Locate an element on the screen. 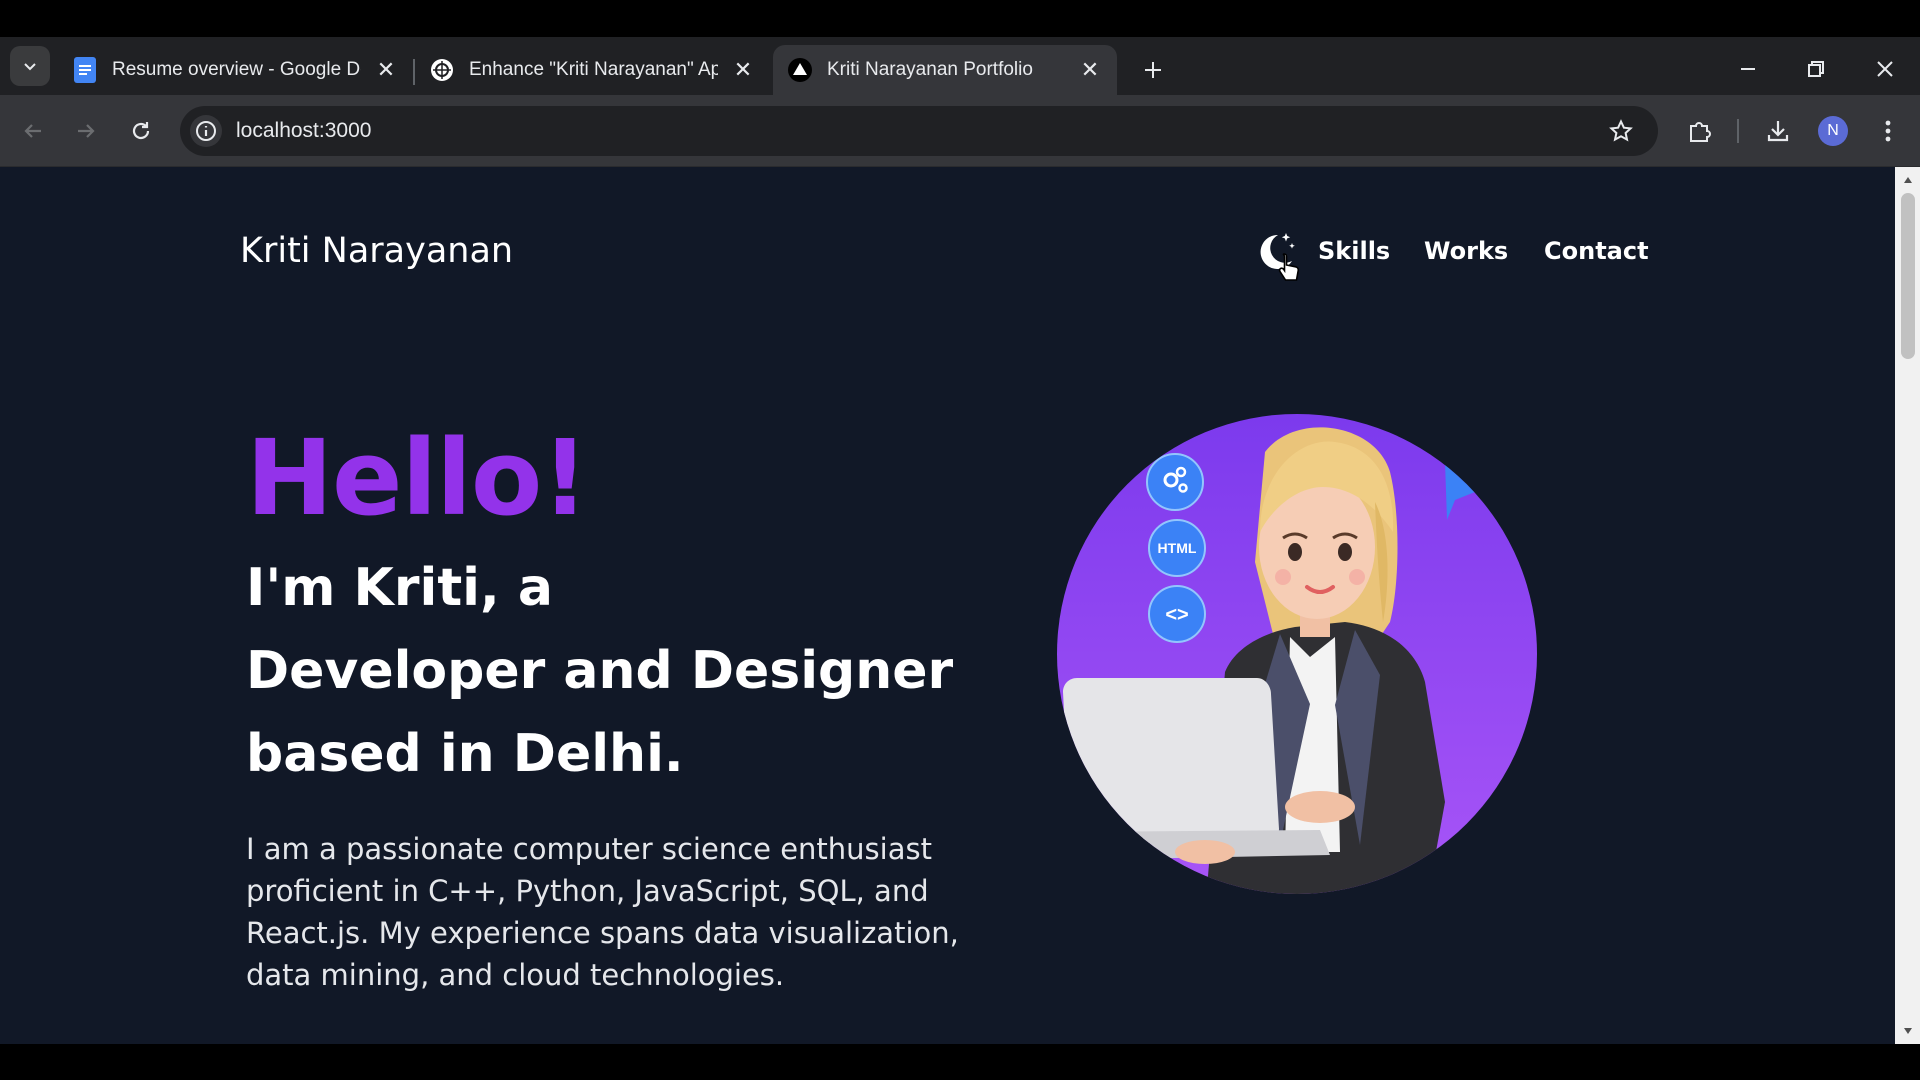 Image resolution: width=1920 pixels, height=1080 pixels. minimize-icon is located at coordinates (1748, 69).